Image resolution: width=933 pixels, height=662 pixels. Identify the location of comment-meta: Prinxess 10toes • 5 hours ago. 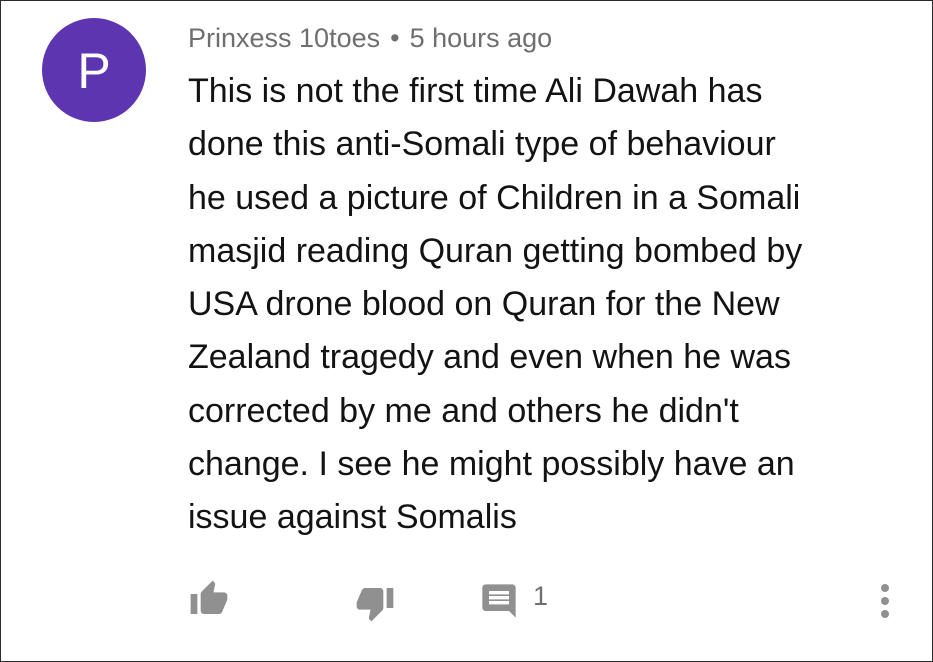
(370, 38).